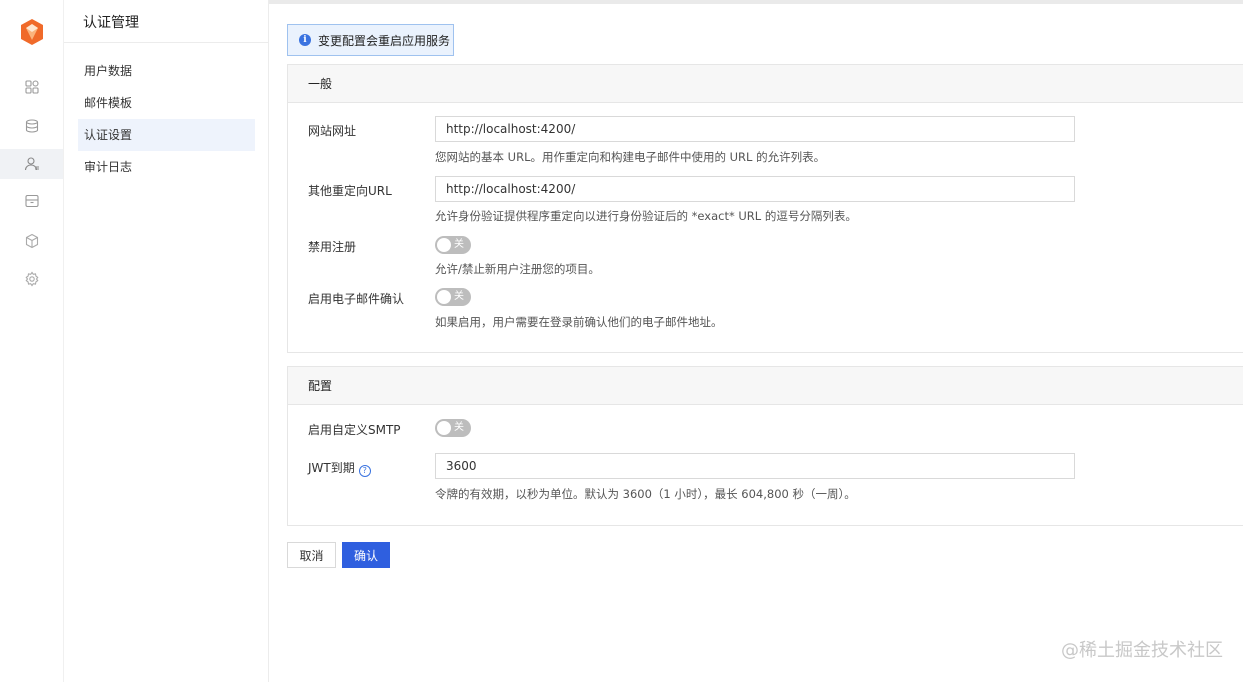 The width and height of the screenshot is (1243, 682). I want to click on subnav-item-auth-settings: 认证设置, so click(166, 135).